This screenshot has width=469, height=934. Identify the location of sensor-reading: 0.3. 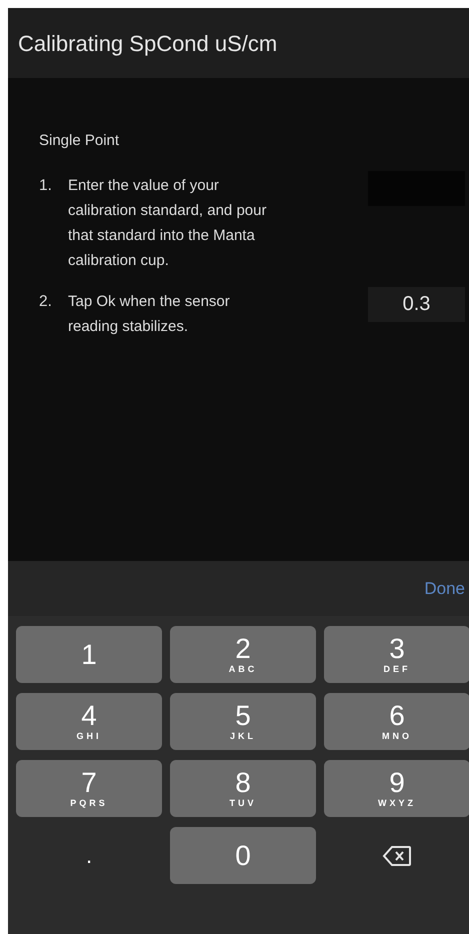
(416, 304).